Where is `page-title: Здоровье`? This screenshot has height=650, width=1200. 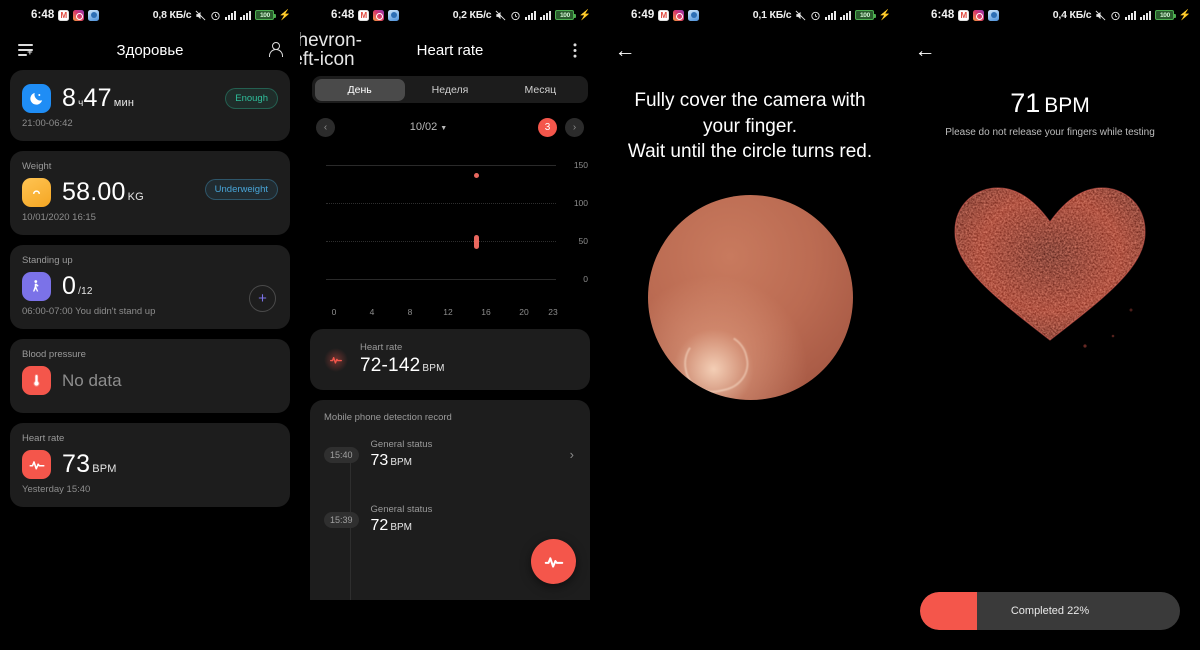
page-title: Здоровье is located at coordinates (150, 50).